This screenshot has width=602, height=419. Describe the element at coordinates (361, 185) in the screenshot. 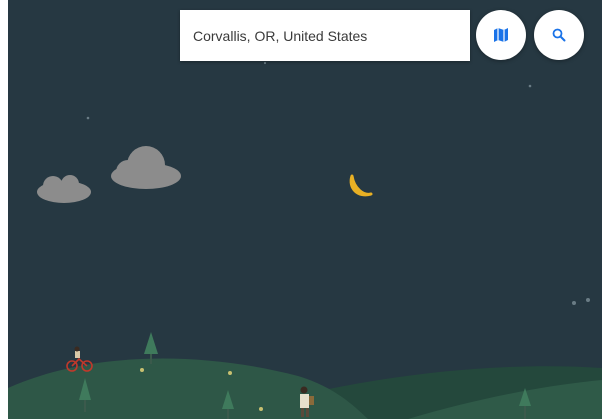

I see `moon-icon` at that location.